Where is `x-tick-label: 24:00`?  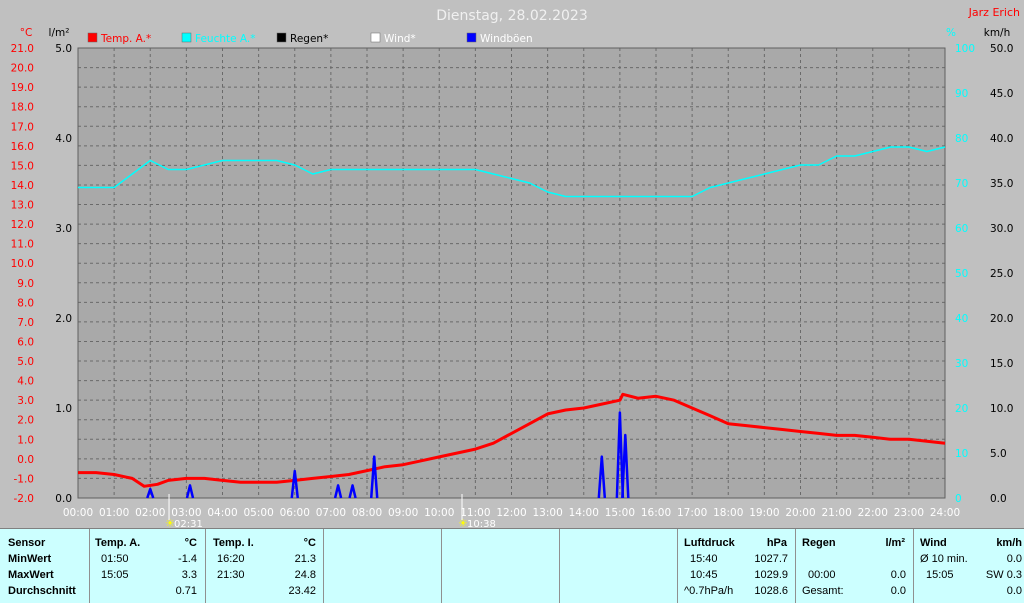
x-tick-label: 24:00 is located at coordinates (945, 513).